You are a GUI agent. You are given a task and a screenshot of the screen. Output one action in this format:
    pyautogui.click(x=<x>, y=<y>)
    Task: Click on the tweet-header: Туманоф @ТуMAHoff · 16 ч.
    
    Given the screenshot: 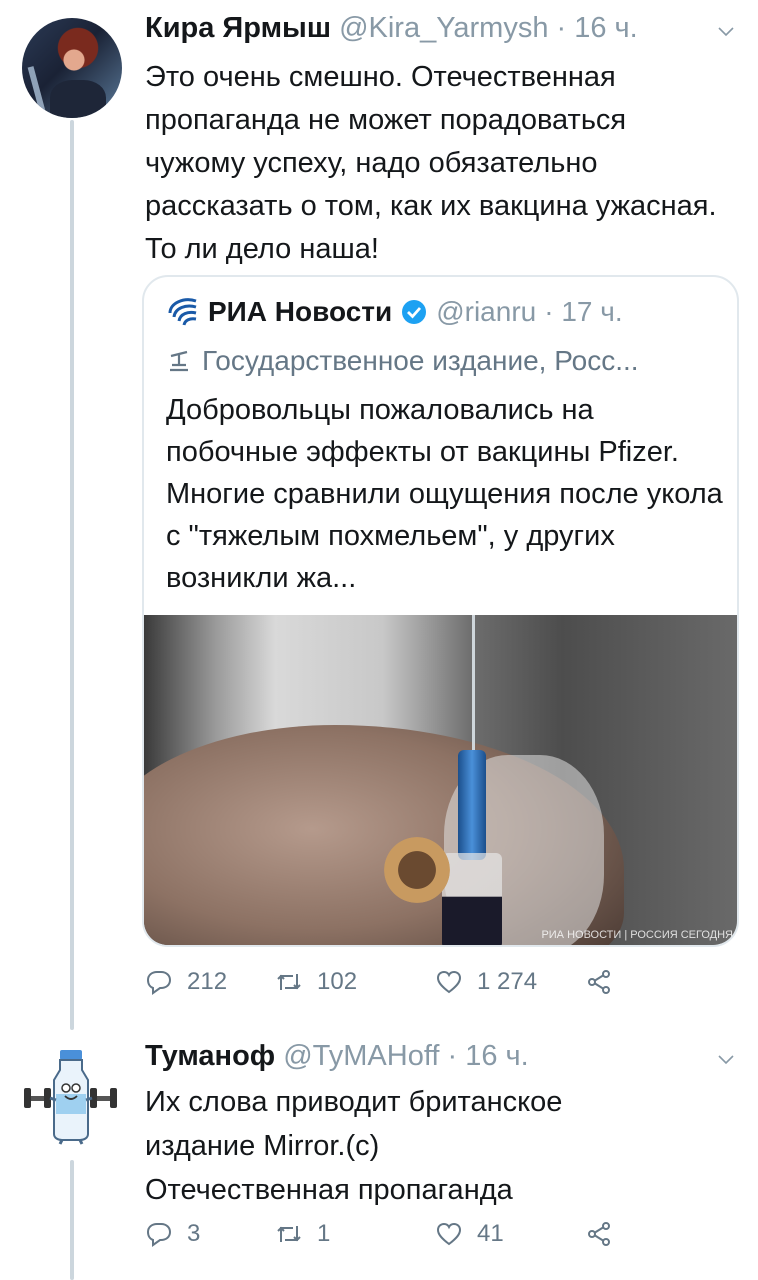 What is the action you would take?
    pyautogui.click(x=337, y=1056)
    